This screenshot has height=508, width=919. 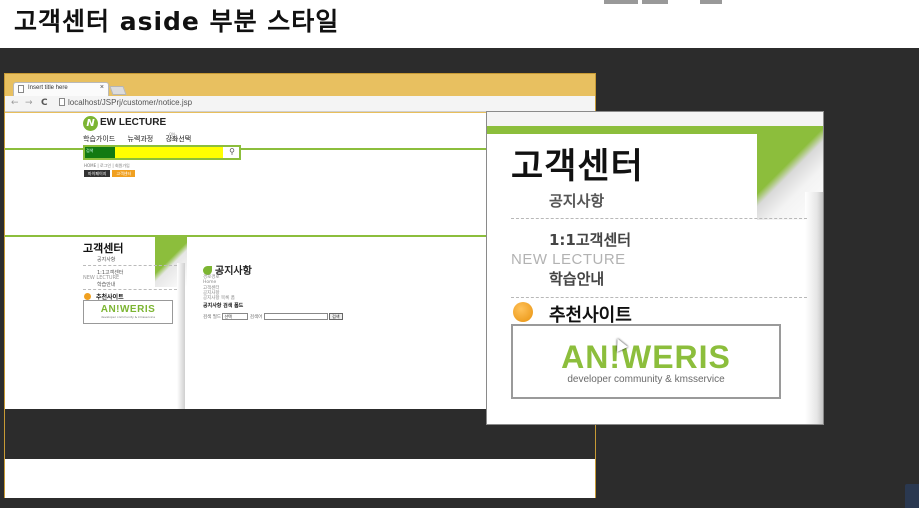 I want to click on quick-buttons: 마이페이지 고객센터, so click(x=110, y=173).